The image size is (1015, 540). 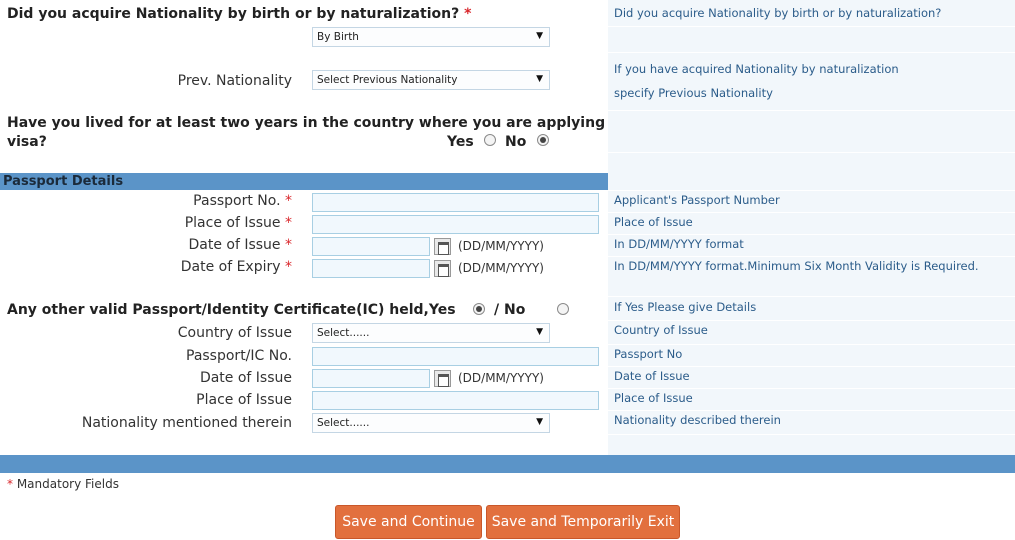 I want to click on other-passport-no-label: / No, so click(x=510, y=310).